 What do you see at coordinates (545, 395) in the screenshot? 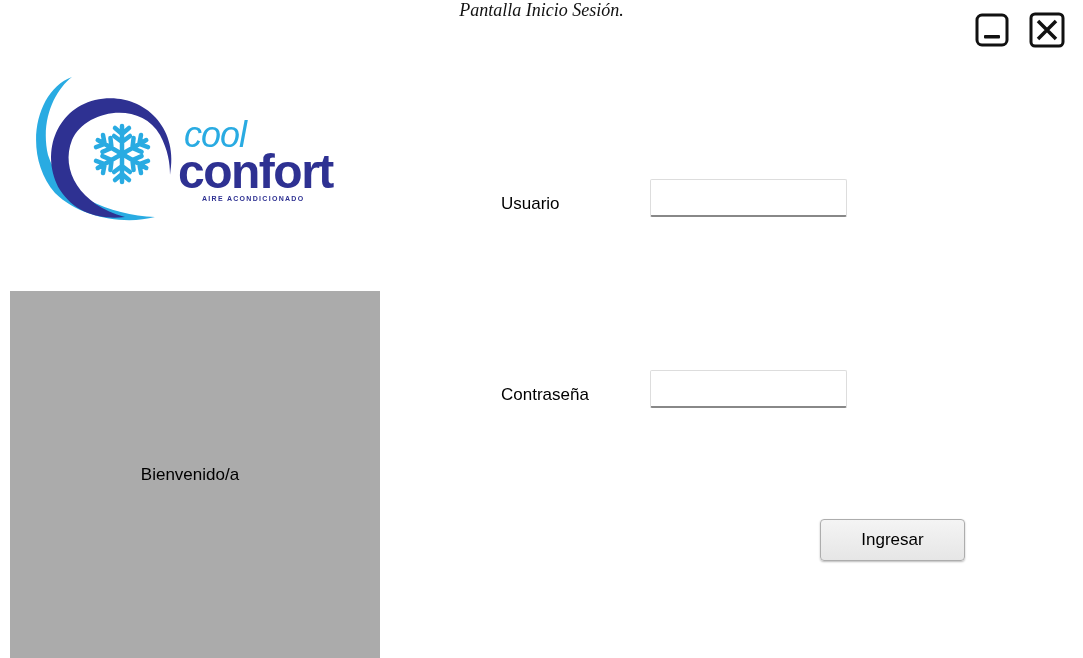
I see `field-label: Contraseña` at bounding box center [545, 395].